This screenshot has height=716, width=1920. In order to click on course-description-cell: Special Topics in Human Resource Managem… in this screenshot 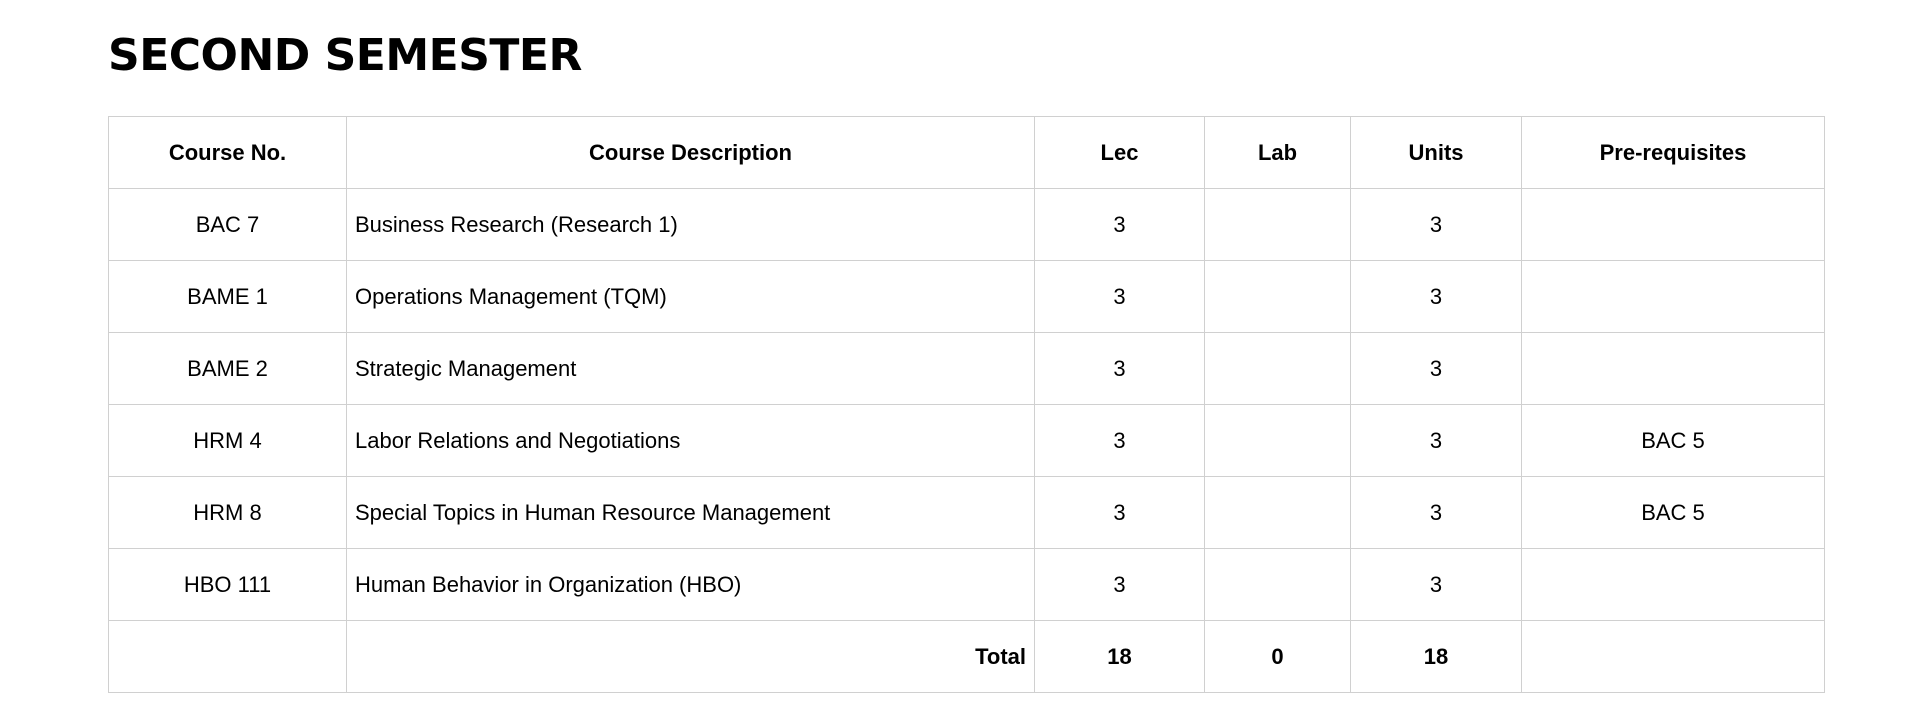, I will do `click(690, 512)`.